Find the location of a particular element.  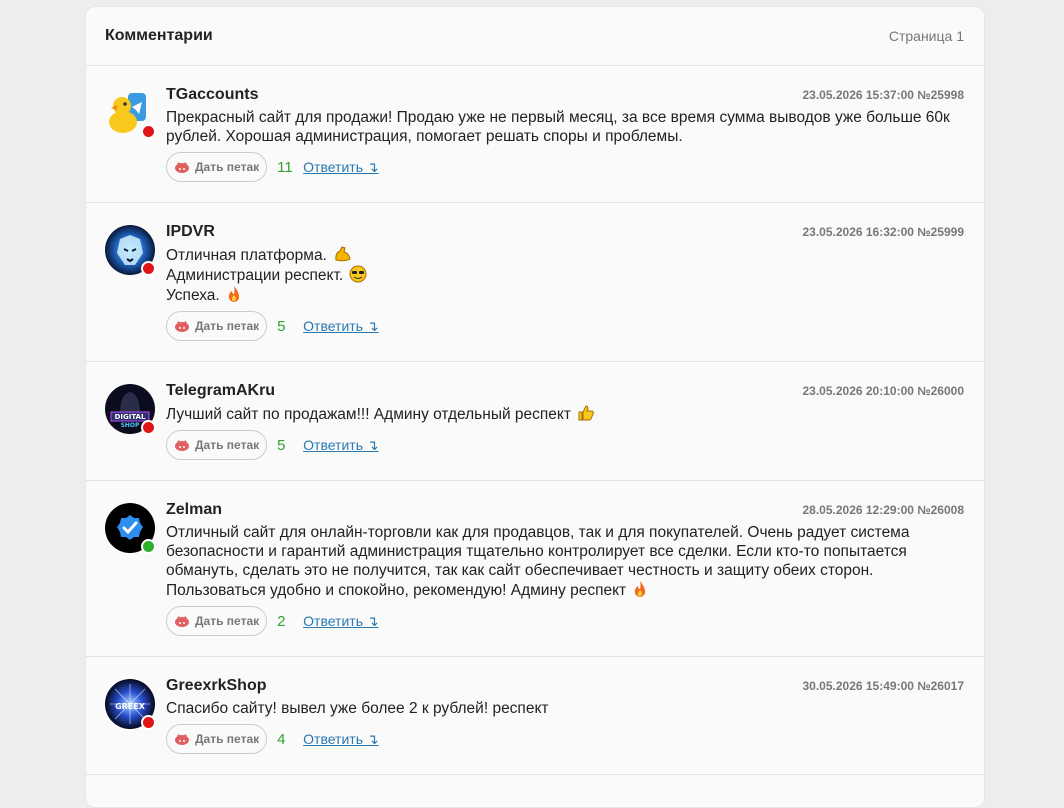

comment-meta: 23.05.2026 16:32:00 №25999 is located at coordinates (883, 232).